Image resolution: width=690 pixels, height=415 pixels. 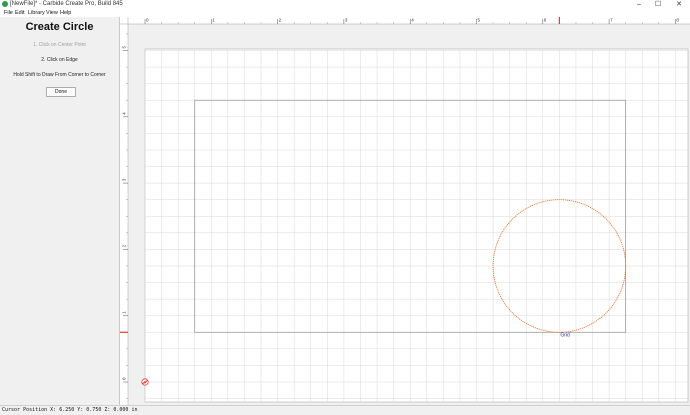 I want to click on snap-grid-label: Grid, so click(x=565, y=335).